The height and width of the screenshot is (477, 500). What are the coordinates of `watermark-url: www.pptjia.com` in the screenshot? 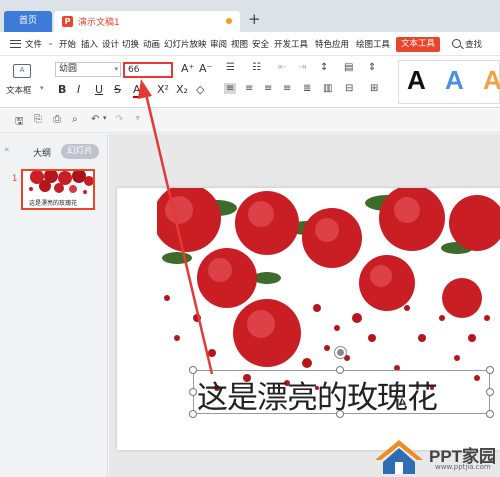 It's located at (463, 467).